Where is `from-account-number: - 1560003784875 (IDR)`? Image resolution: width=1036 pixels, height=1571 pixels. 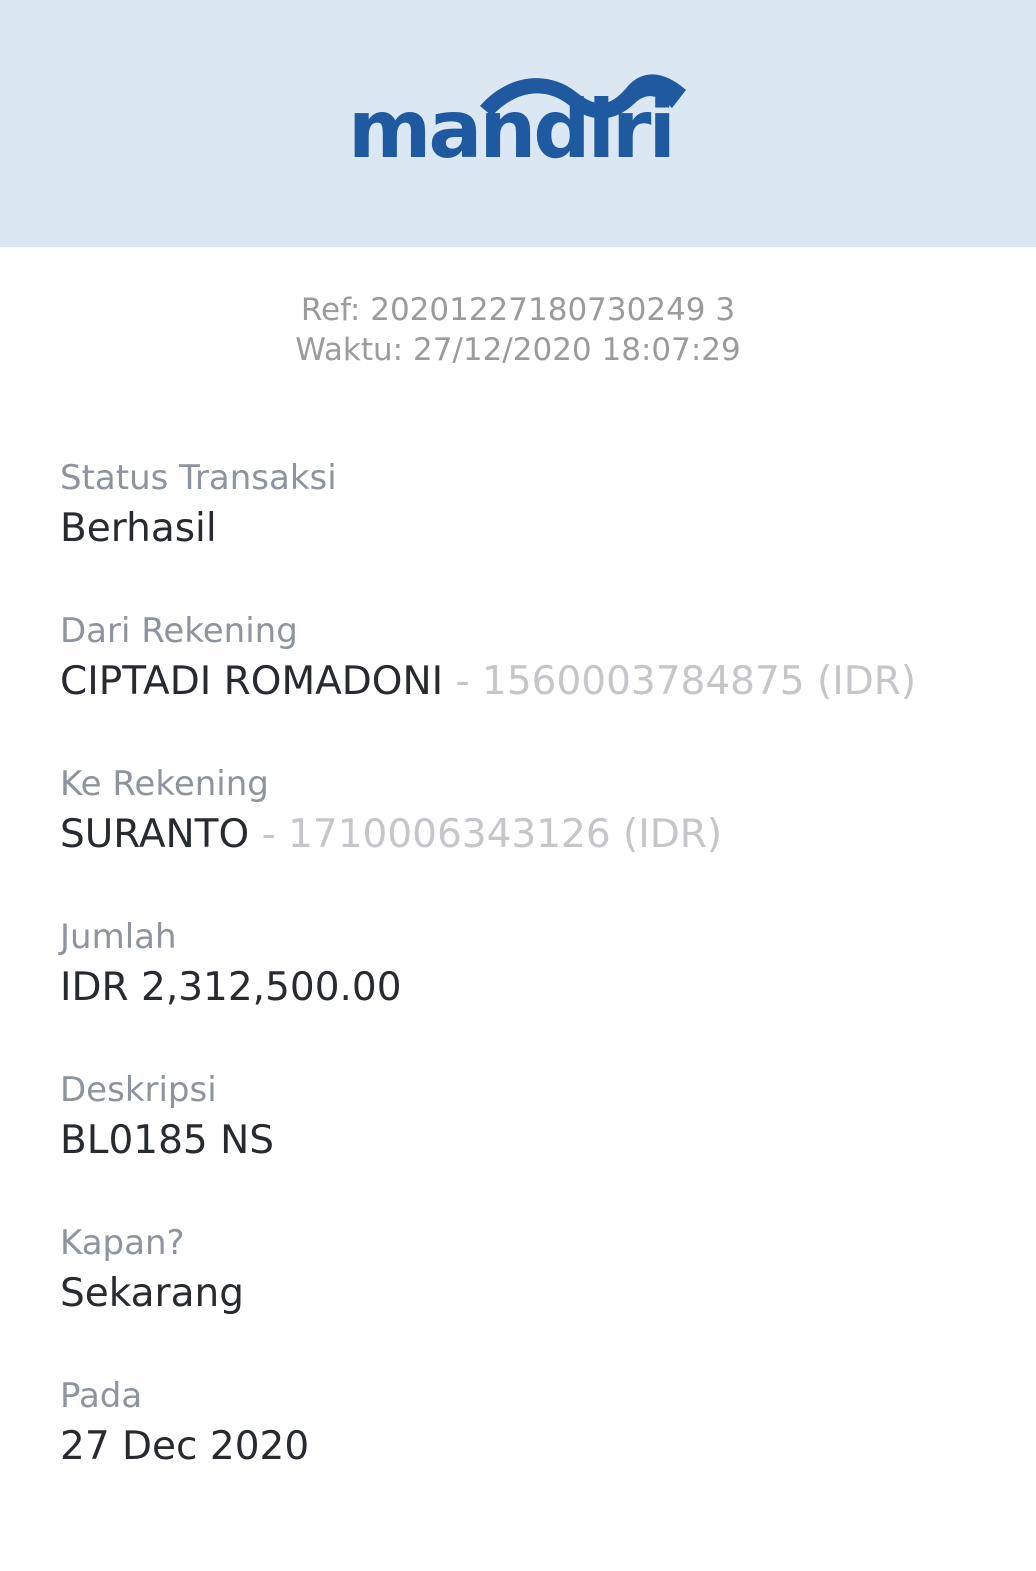 from-account-number: - 1560003784875 (IDR) is located at coordinates (680, 681).